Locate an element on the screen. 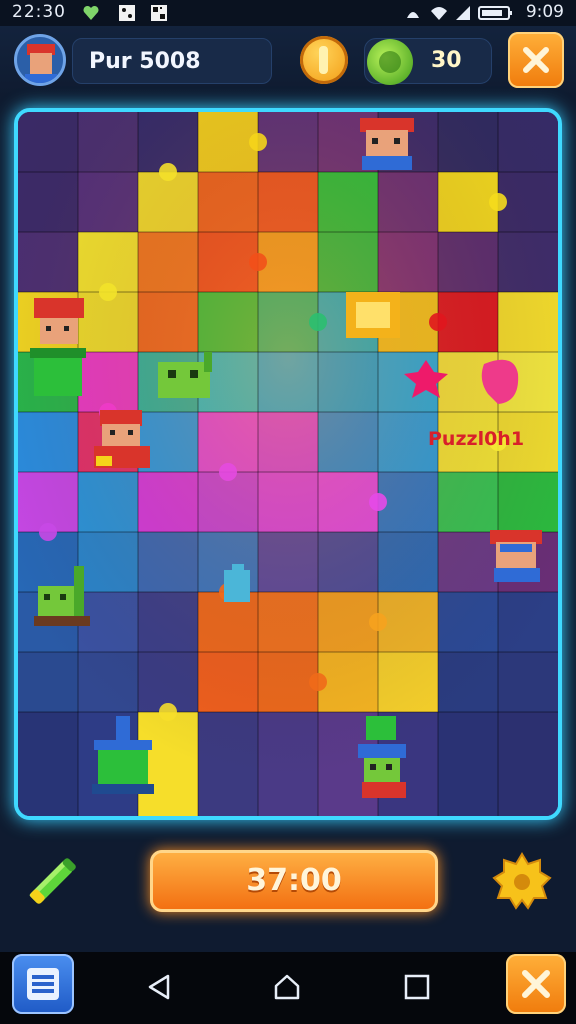  player-name-box: Pur 5008 is located at coordinates (172, 61).